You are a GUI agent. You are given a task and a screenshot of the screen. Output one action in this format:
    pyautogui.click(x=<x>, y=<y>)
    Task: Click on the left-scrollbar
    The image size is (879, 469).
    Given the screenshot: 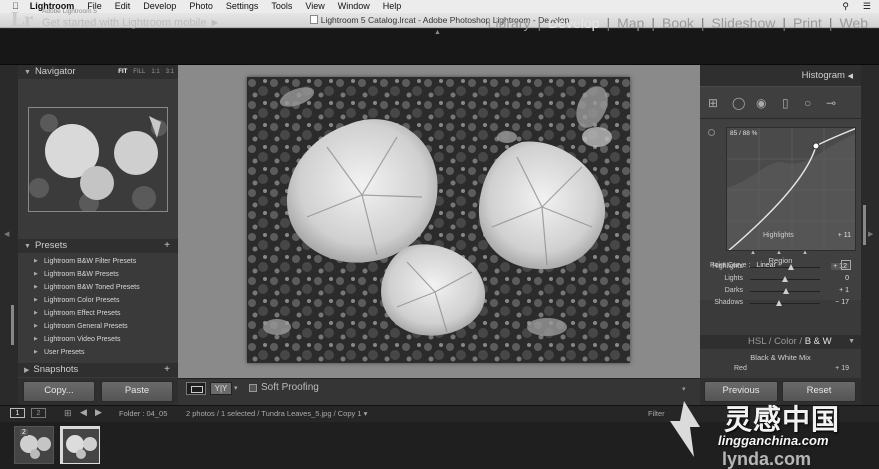 What is the action you would take?
    pyautogui.click(x=12, y=325)
    